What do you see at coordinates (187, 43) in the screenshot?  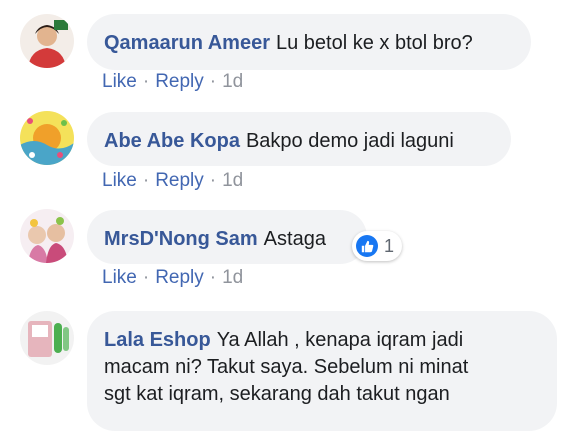 I see `comment-author: Qamaarun Ameer` at bounding box center [187, 43].